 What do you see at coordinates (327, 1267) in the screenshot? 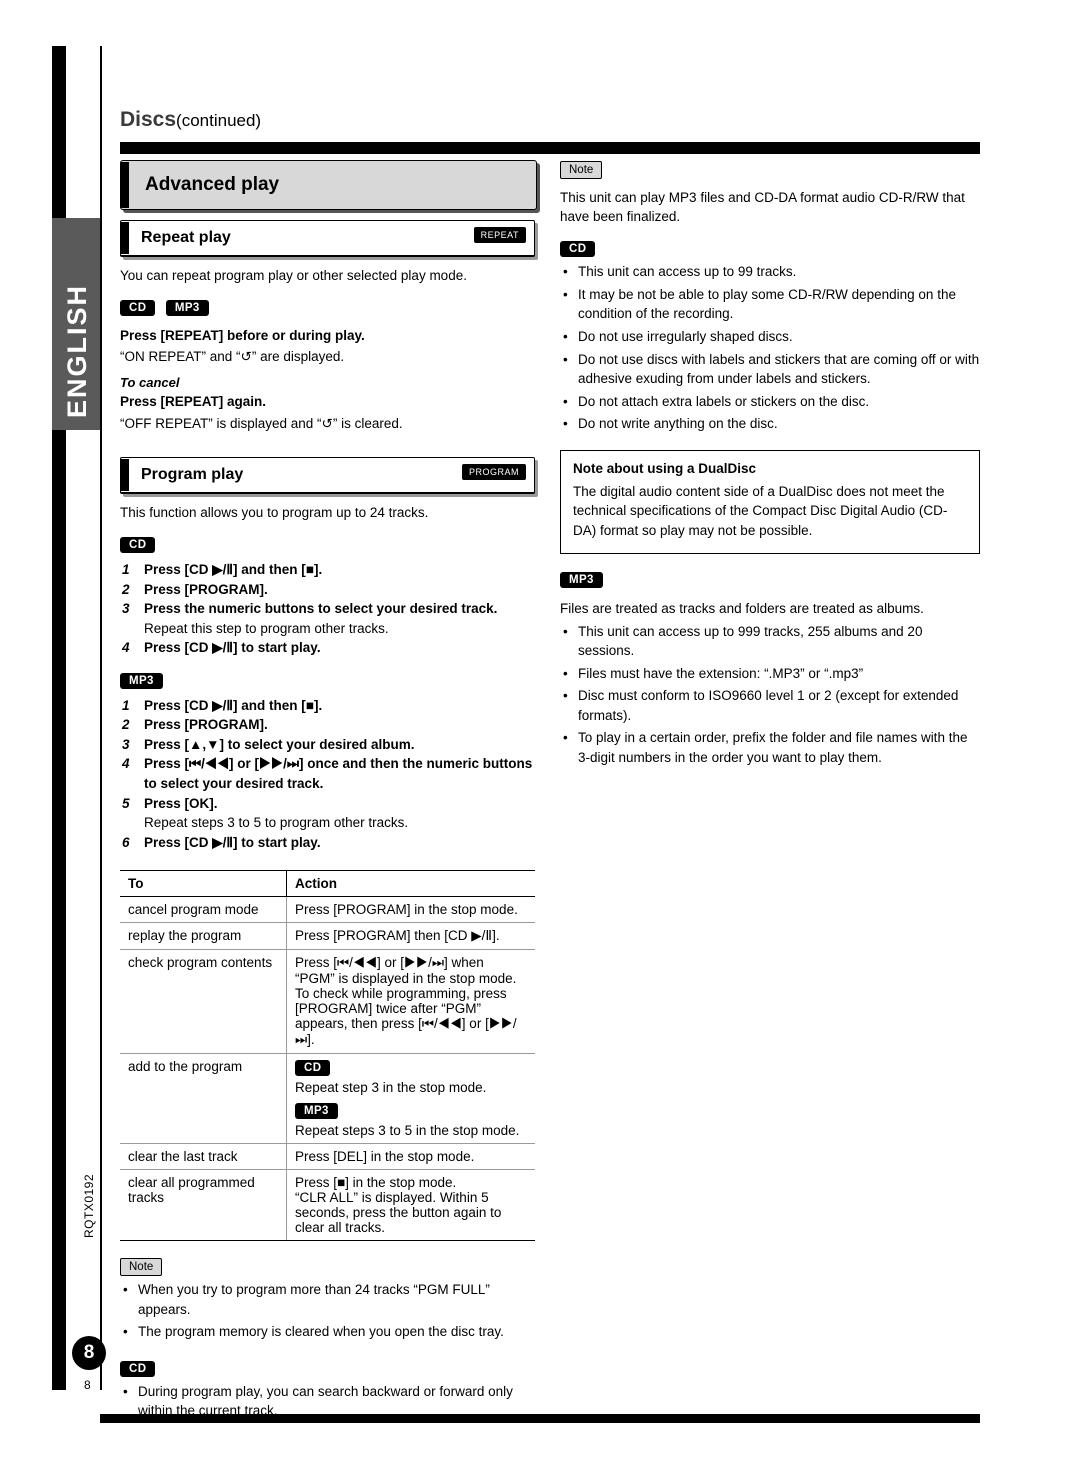
I see `left-note-badge-row: Note` at bounding box center [327, 1267].